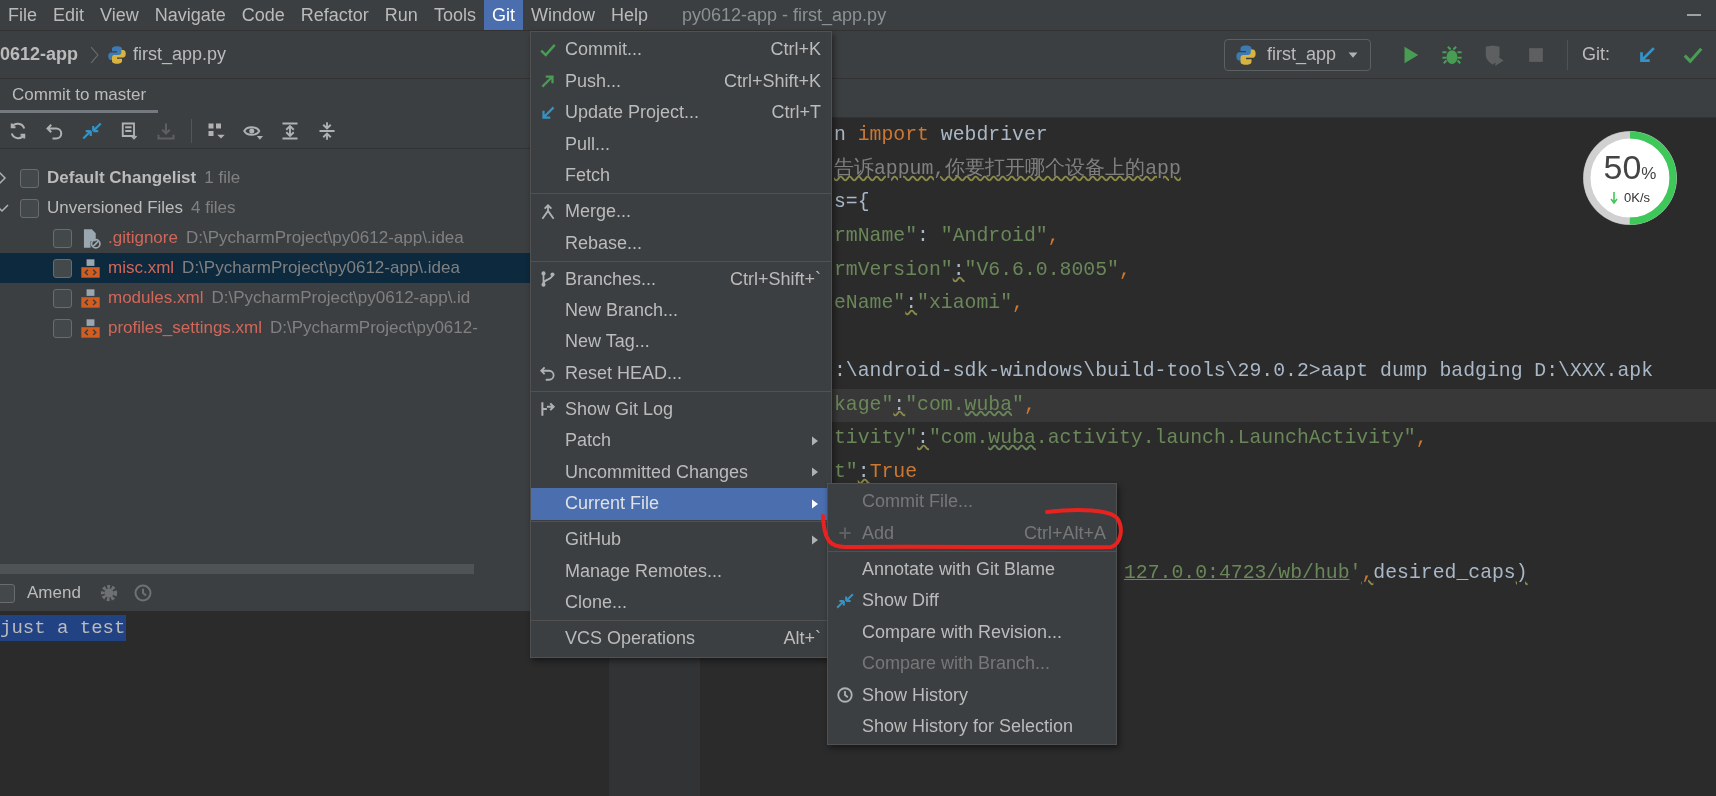 The height and width of the screenshot is (796, 1716). Describe the element at coordinates (290, 130) in the screenshot. I see `expand-all-icon` at that location.